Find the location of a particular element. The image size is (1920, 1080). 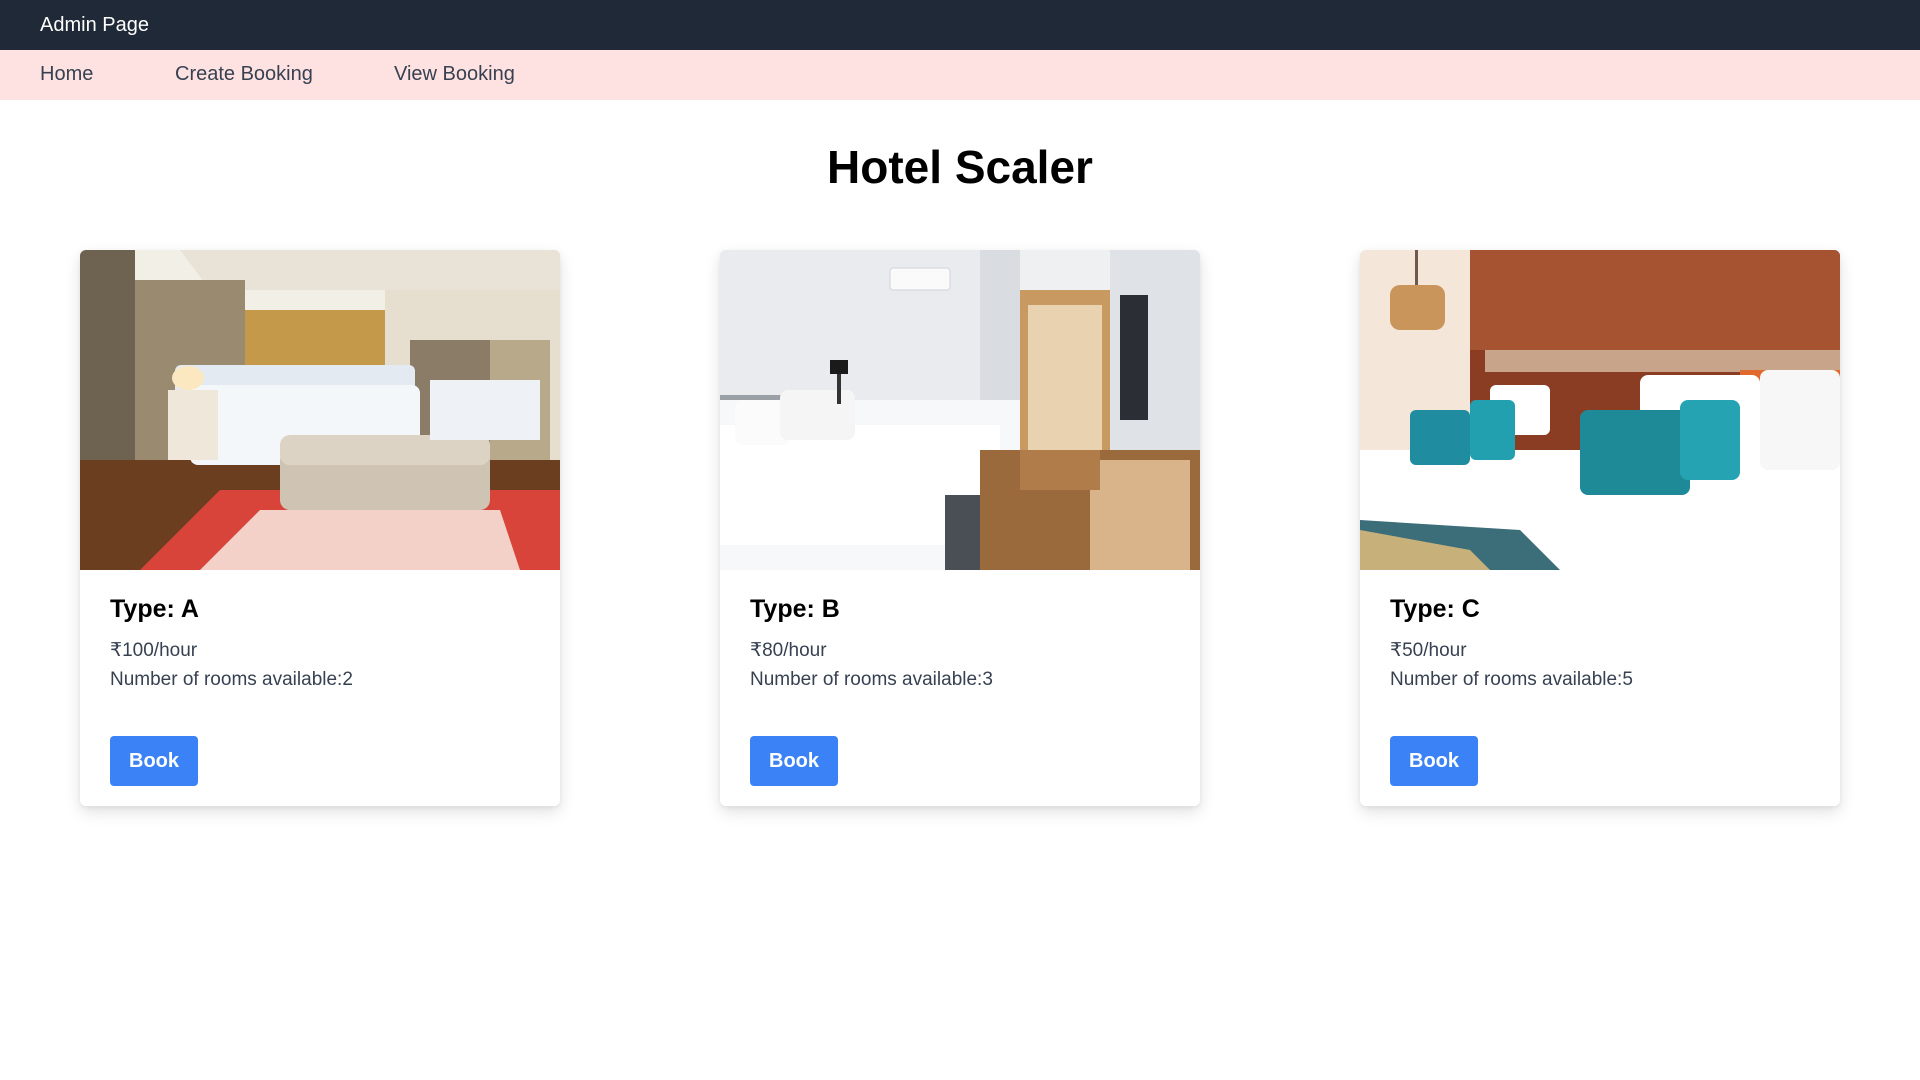

rooms-available: Number of rooms available:5 is located at coordinates (1511, 679).